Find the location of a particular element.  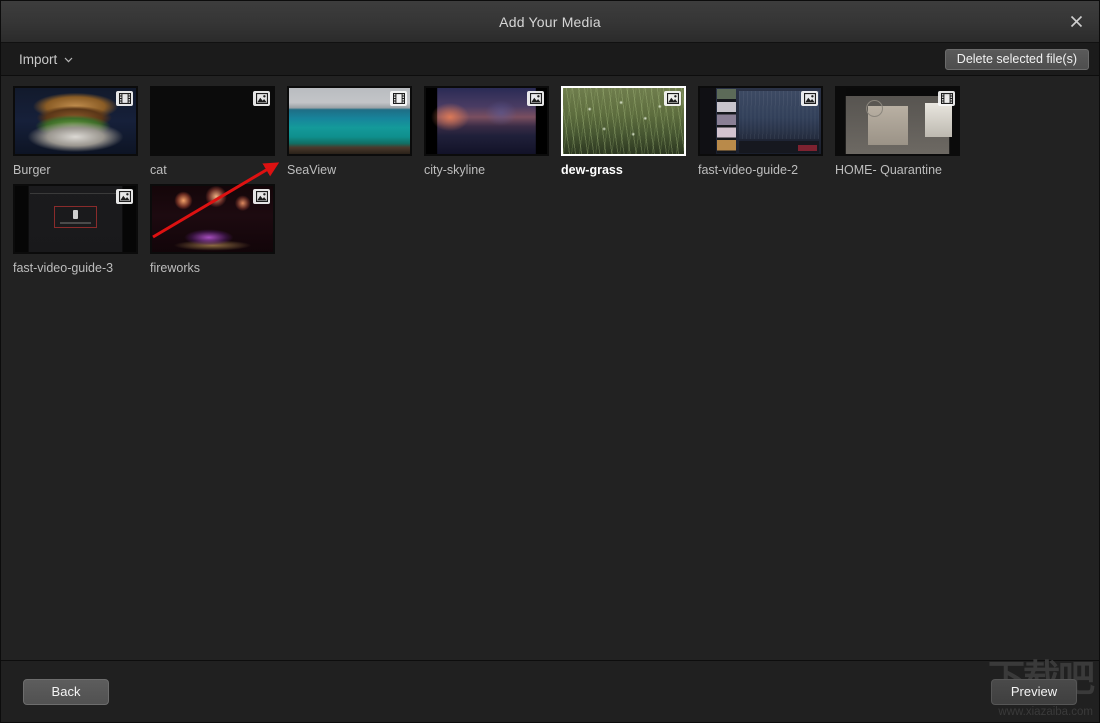

footer-bar: Back 下载吧 www.xiazaiba.com Preview is located at coordinates (550, 691).